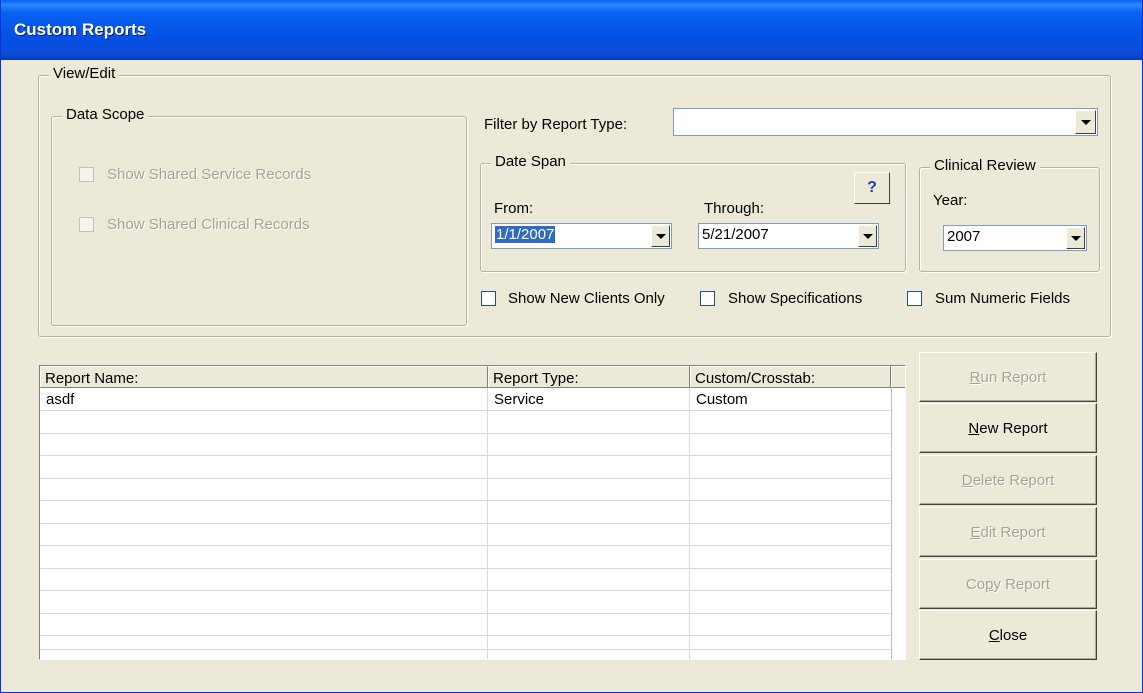 The width and height of the screenshot is (1143, 693). What do you see at coordinates (1009, 214) in the screenshot?
I see `clinical-review-group: Clinical Review` at bounding box center [1009, 214].